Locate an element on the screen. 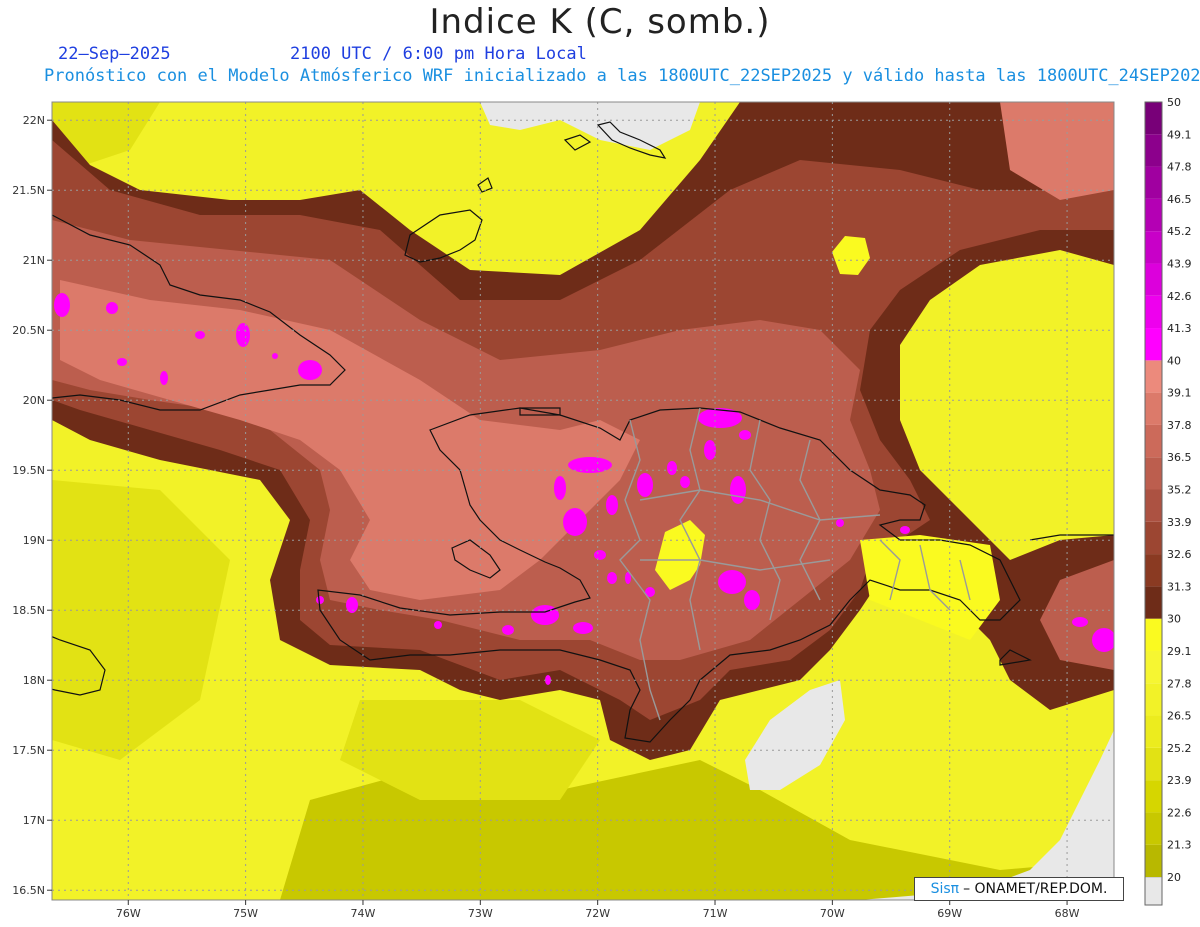  sispi-logo-text: Sisπ is located at coordinates (945, 889).